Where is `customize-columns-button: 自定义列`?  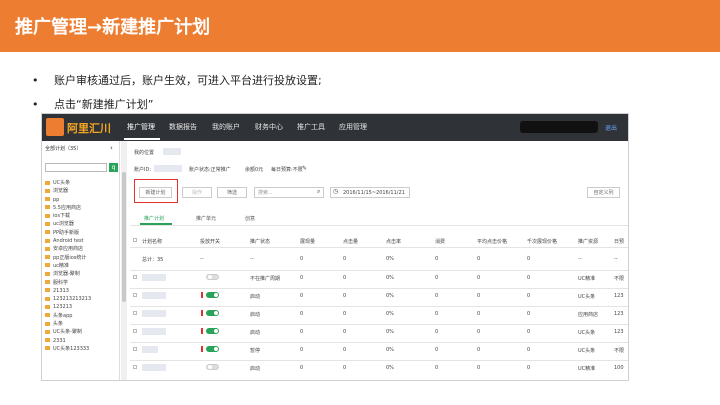
customize-columns-button: 自定义列 is located at coordinates (603, 192).